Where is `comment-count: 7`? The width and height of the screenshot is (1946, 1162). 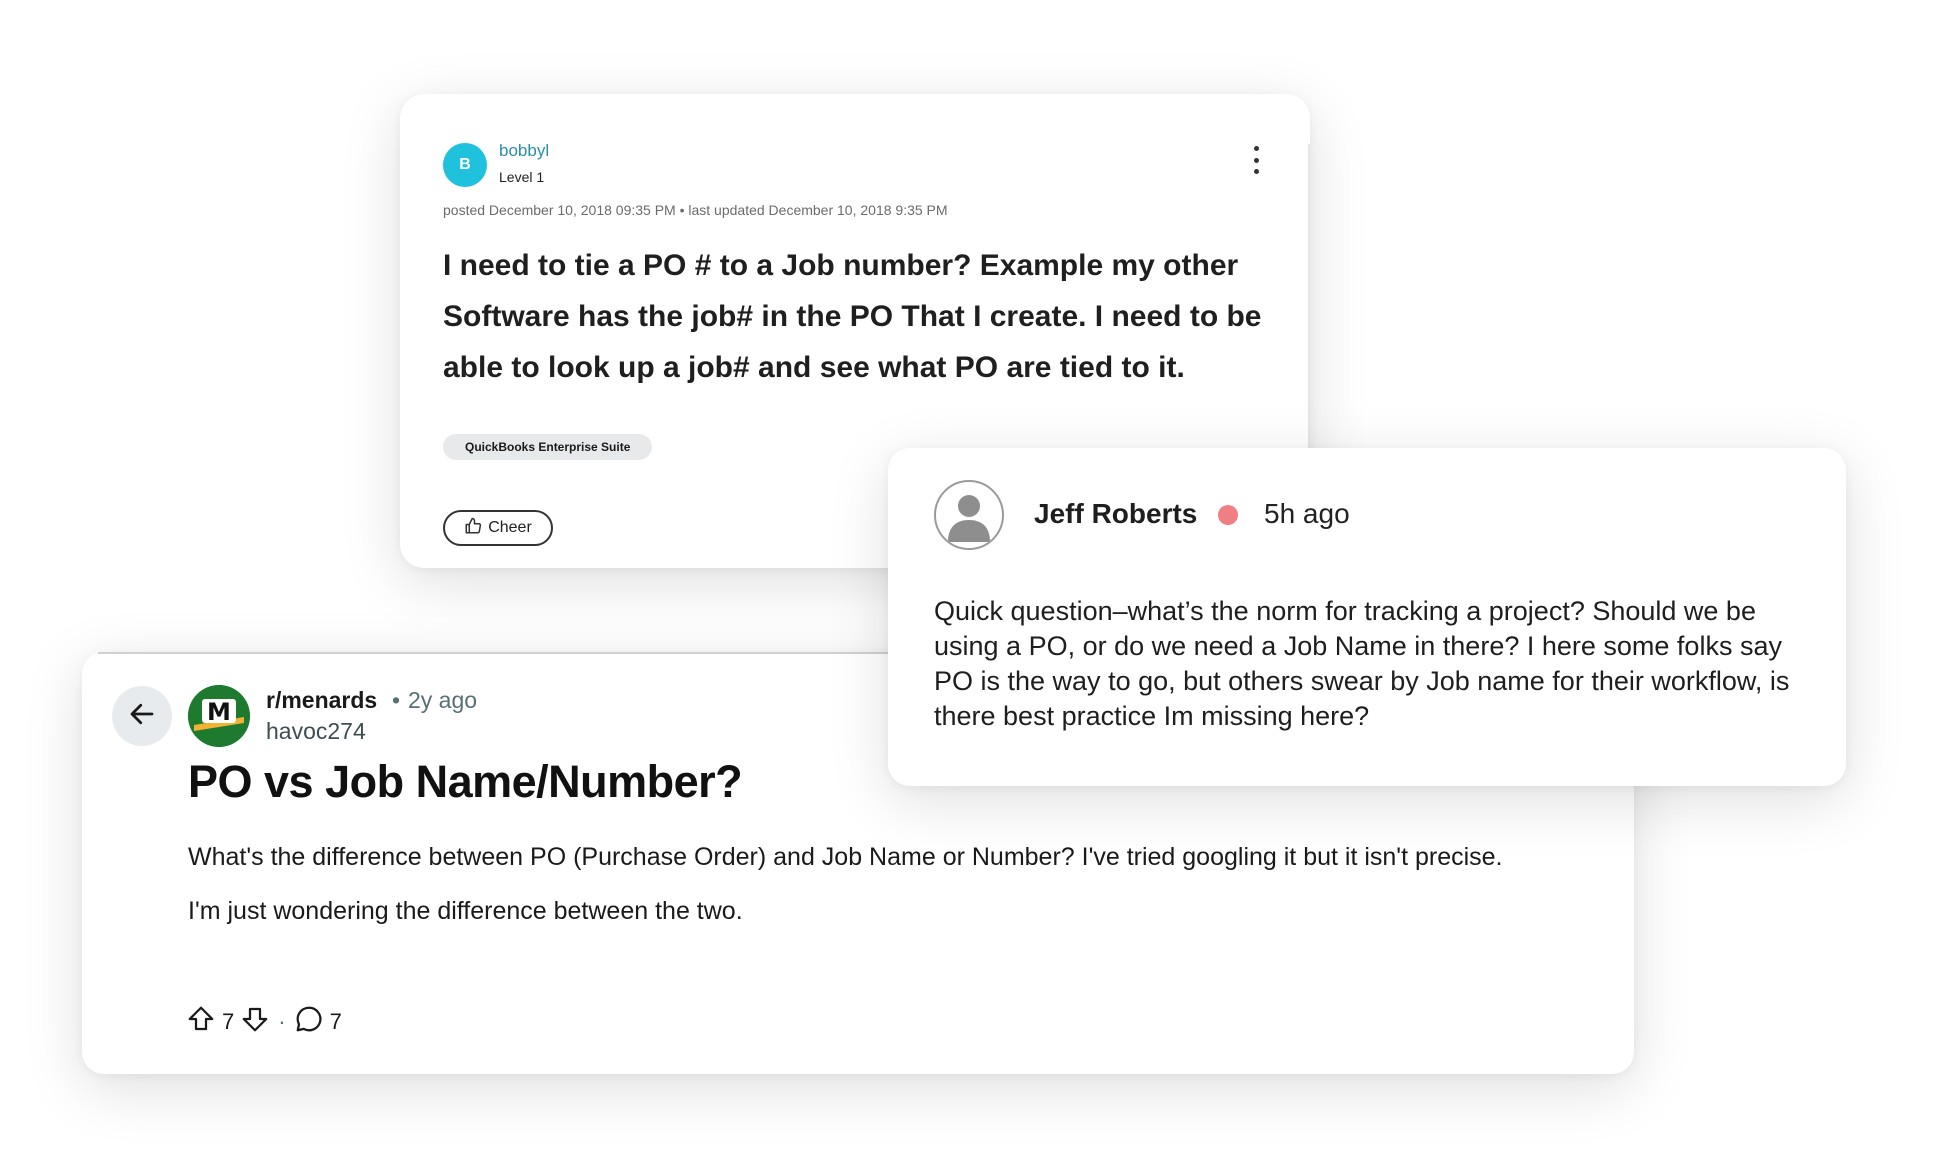 comment-count: 7 is located at coordinates (335, 1021).